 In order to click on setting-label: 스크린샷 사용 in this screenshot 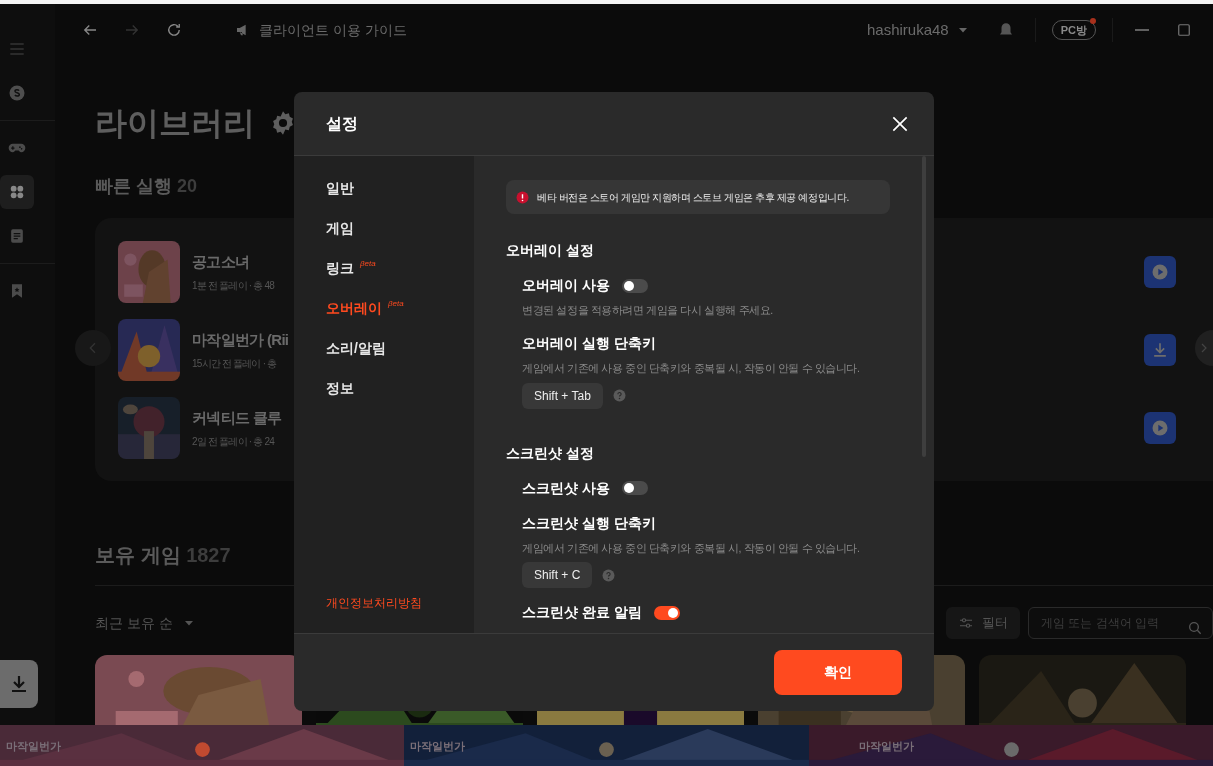, I will do `click(566, 488)`.